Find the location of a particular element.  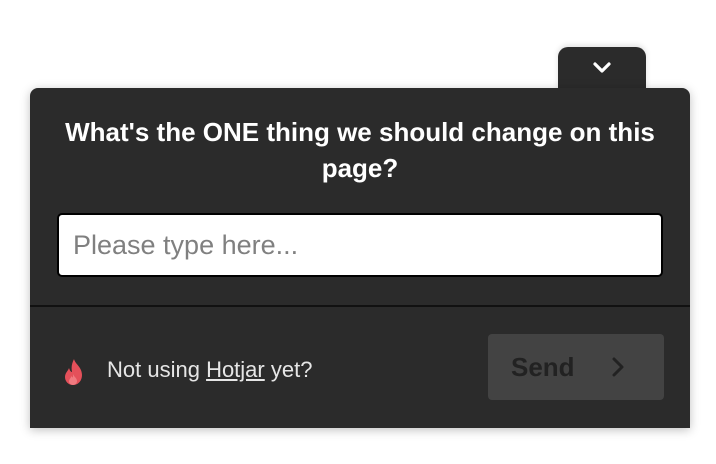

promo-prefix: Not using is located at coordinates (157, 369).